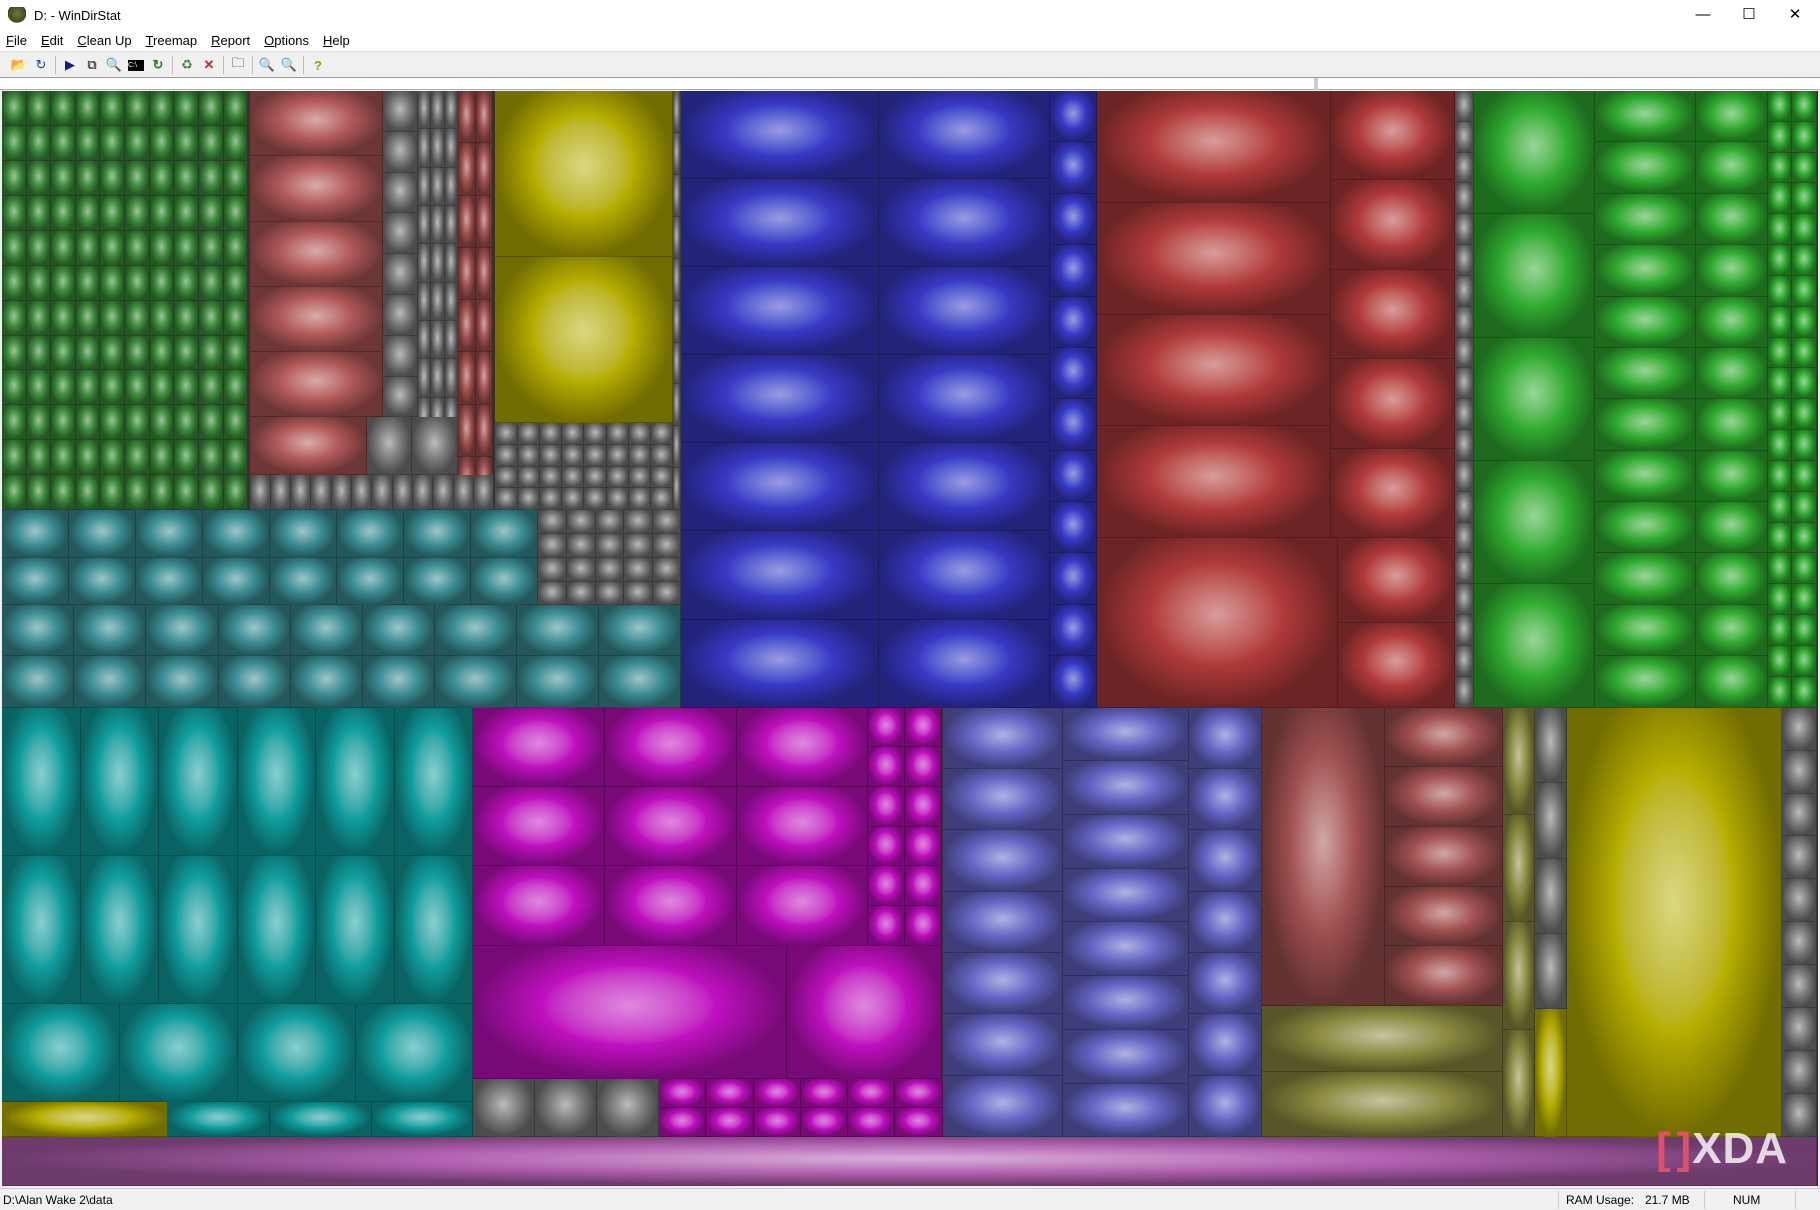 This screenshot has width=1820, height=1210. I want to click on new-folder-icon: 🗀, so click(238, 65).